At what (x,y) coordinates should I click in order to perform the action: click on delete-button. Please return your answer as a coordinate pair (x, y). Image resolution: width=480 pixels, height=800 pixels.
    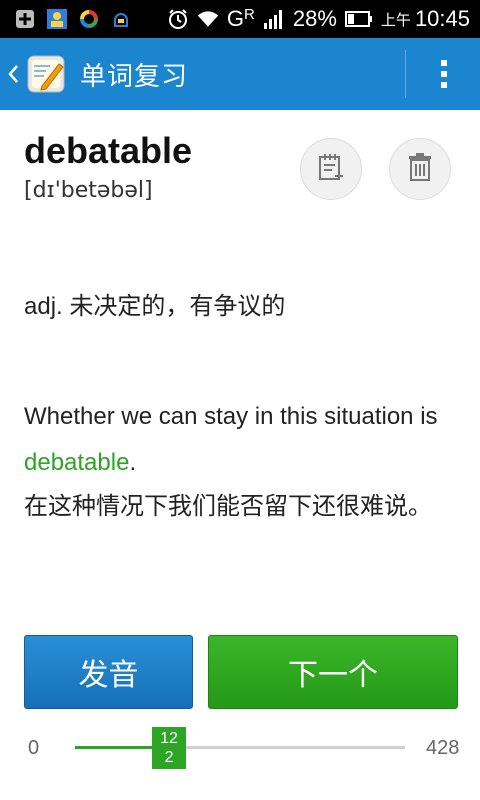
    Looking at the image, I should click on (420, 169).